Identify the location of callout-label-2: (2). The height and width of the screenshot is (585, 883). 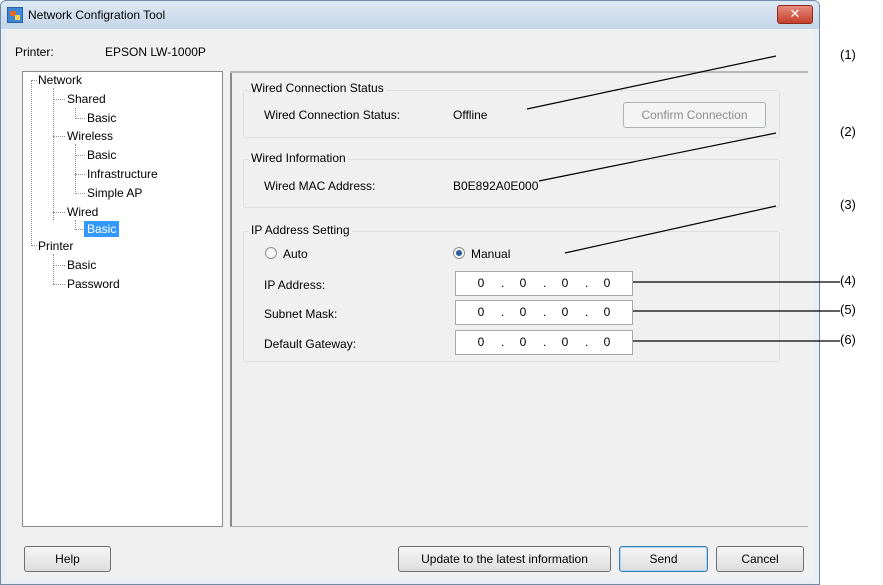
(848, 131).